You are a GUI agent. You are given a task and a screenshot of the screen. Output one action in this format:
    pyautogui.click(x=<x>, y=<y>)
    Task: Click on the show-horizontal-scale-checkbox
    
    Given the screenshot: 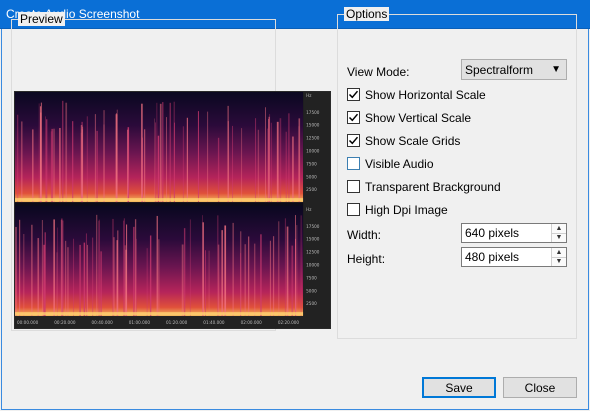 What is the action you would take?
    pyautogui.click(x=353, y=94)
    